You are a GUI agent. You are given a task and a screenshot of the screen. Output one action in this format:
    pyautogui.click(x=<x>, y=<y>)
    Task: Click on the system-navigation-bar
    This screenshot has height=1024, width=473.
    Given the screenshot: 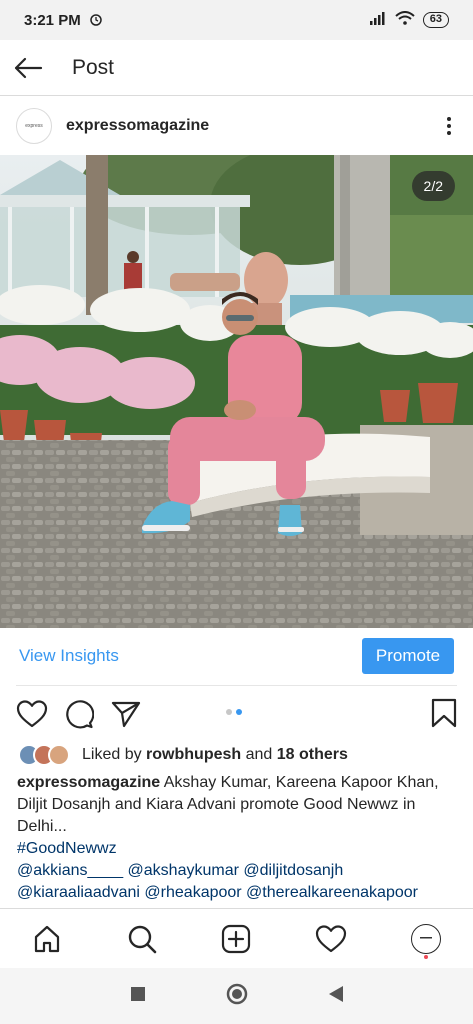 What is the action you would take?
    pyautogui.click(x=236, y=996)
    